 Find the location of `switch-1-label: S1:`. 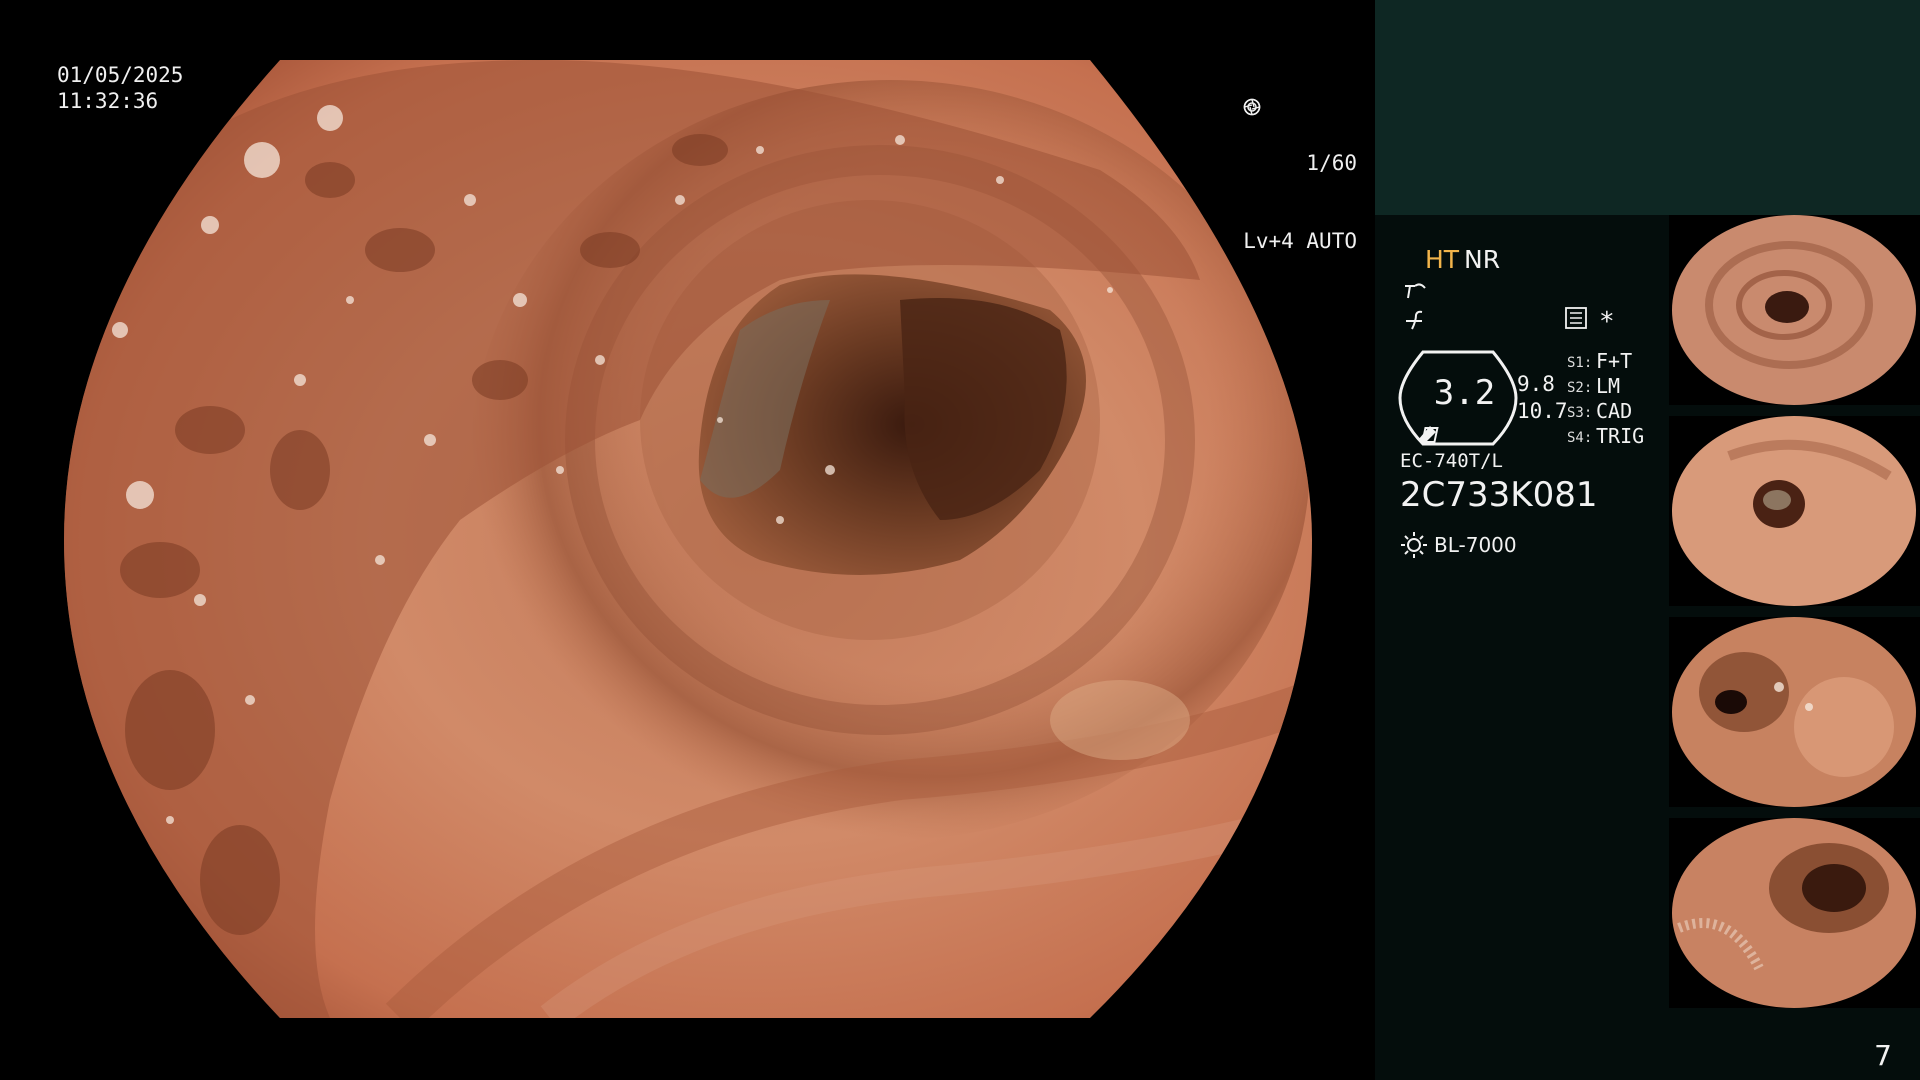

switch-1-label: S1: is located at coordinates (1580, 363).